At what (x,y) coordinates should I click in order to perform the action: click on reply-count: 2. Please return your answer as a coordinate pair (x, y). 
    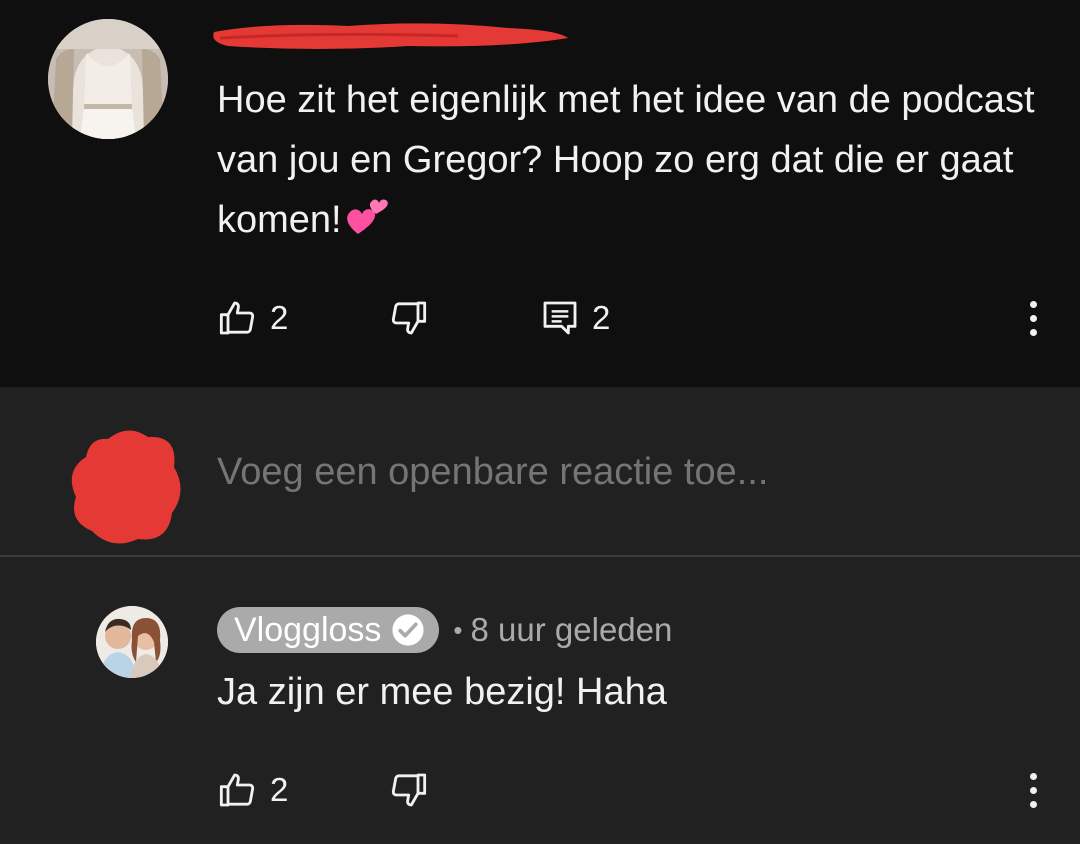
    Looking at the image, I should click on (601, 317).